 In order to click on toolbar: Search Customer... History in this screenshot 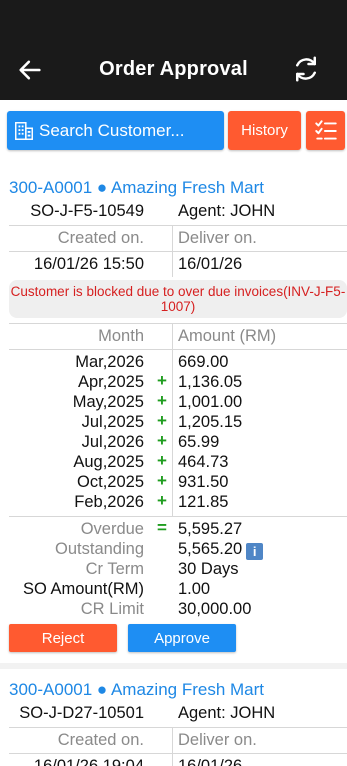, I will do `click(176, 130)`.